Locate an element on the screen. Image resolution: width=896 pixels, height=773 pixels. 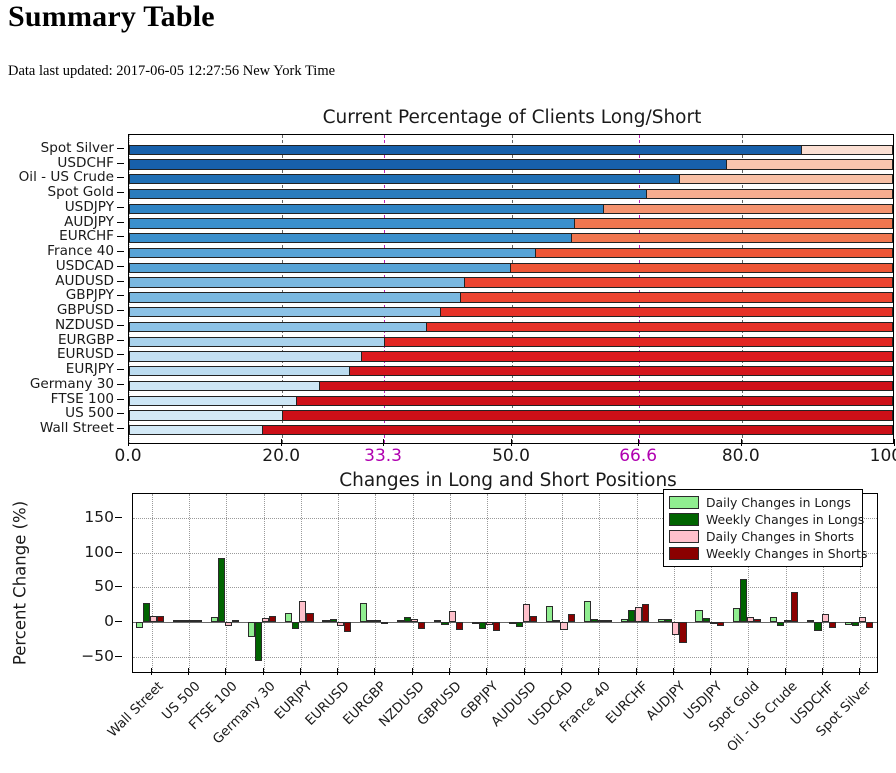
y-axis-label-eurjpy: EURJPY is located at coordinates (89, 369).